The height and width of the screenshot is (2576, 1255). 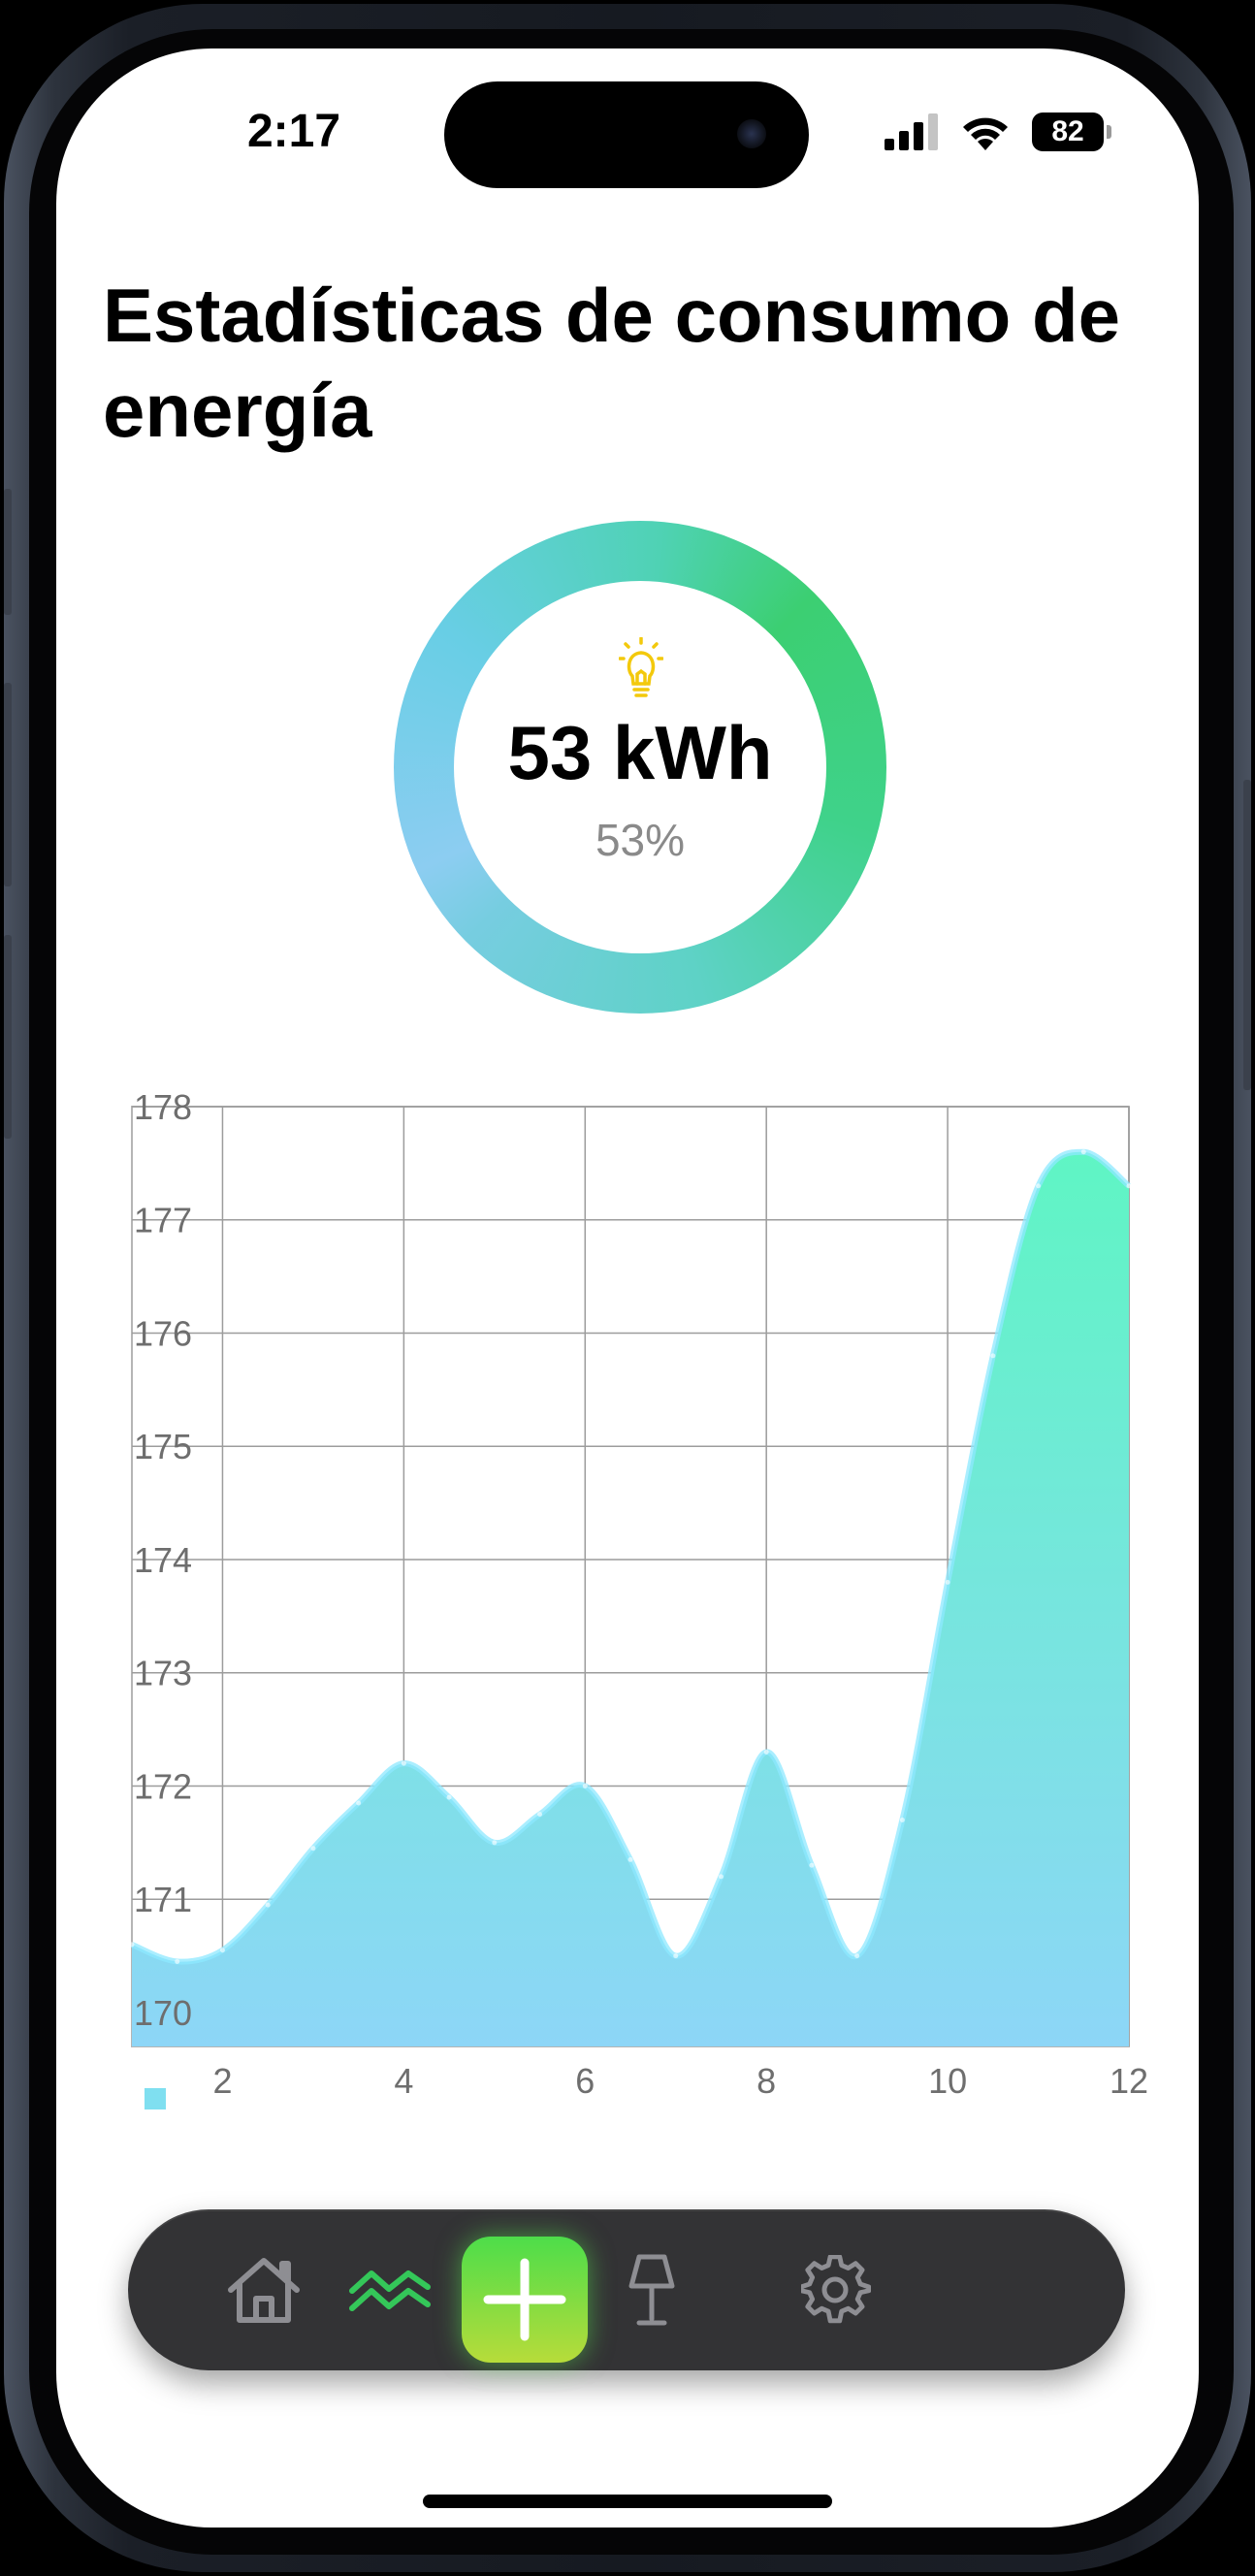 I want to click on mute-switch, so click(x=8, y=552).